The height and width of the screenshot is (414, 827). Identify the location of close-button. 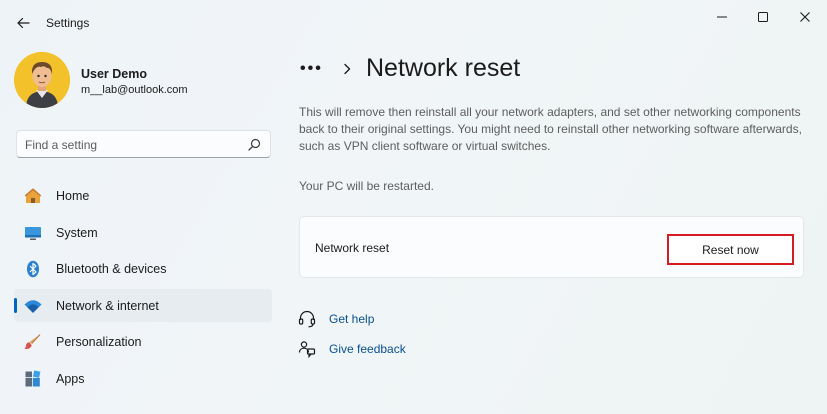
(805, 17).